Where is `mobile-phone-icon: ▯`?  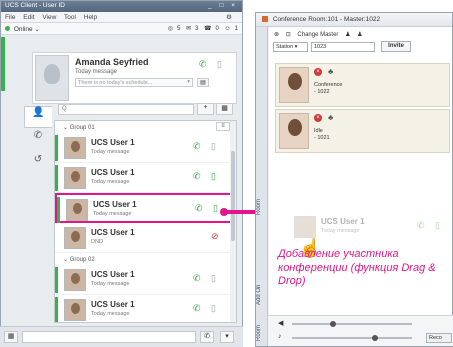 mobile-phone-icon: ▯ is located at coordinates (219, 64).